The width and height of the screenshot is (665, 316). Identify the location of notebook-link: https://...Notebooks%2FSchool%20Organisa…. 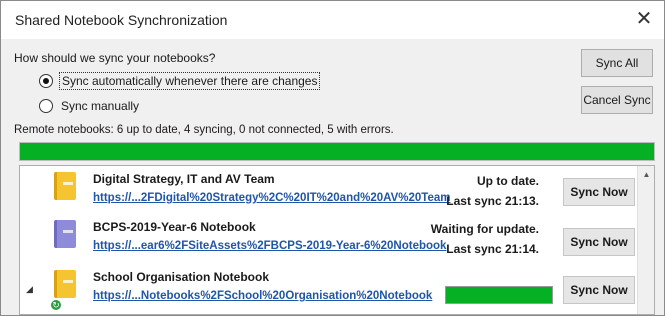
(262, 296).